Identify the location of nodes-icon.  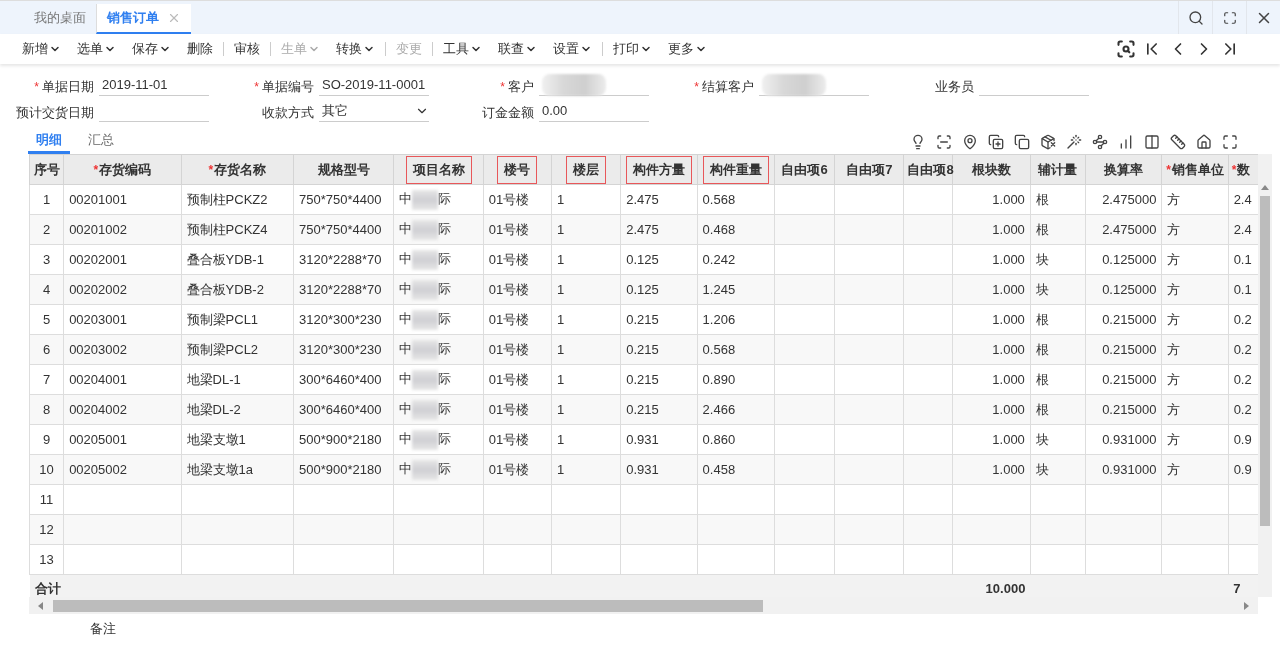
(1100, 142).